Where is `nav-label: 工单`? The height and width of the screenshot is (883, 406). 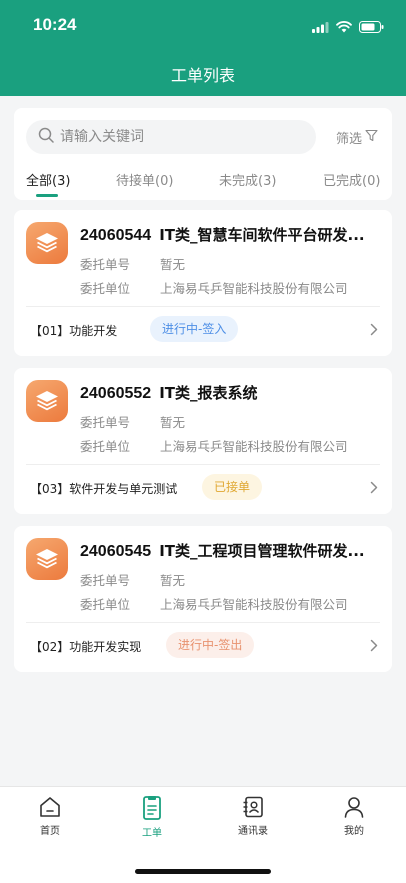
nav-label: 工单 is located at coordinates (152, 833).